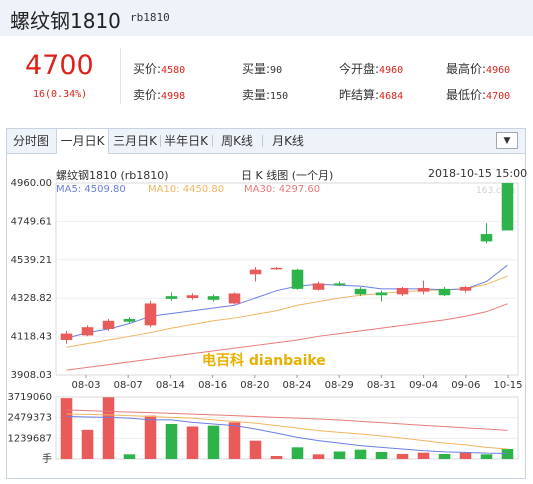  Describe the element at coordinates (31, 337) in the screenshot. I see `price-tick-label: 4118.43` at that location.